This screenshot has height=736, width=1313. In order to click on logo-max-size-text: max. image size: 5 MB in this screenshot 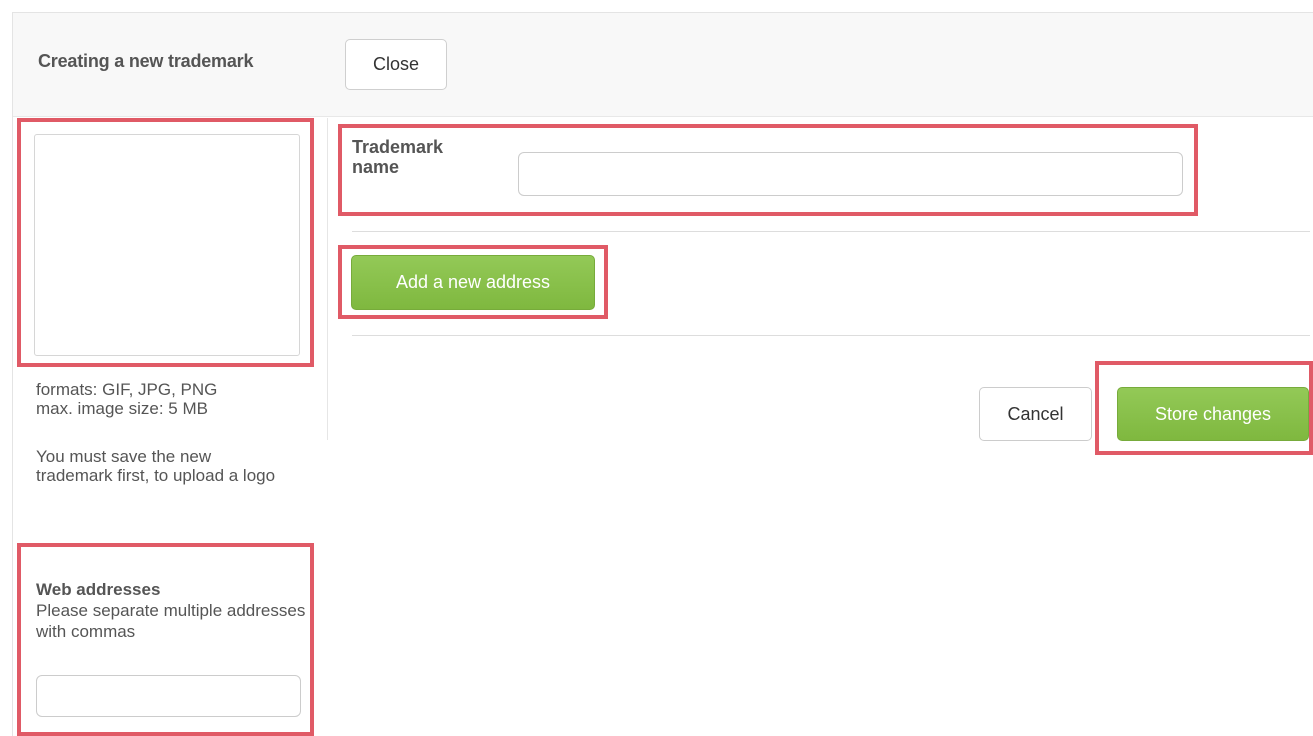, I will do `click(122, 408)`.